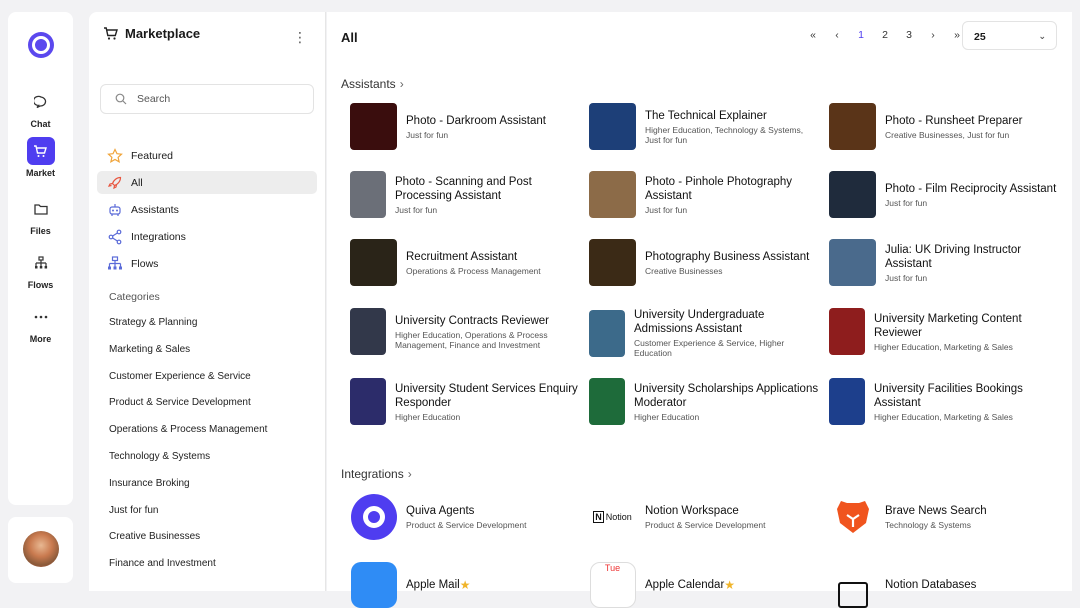 This screenshot has width=1080, height=608. I want to click on rail-label-chat: Chat, so click(40, 124).